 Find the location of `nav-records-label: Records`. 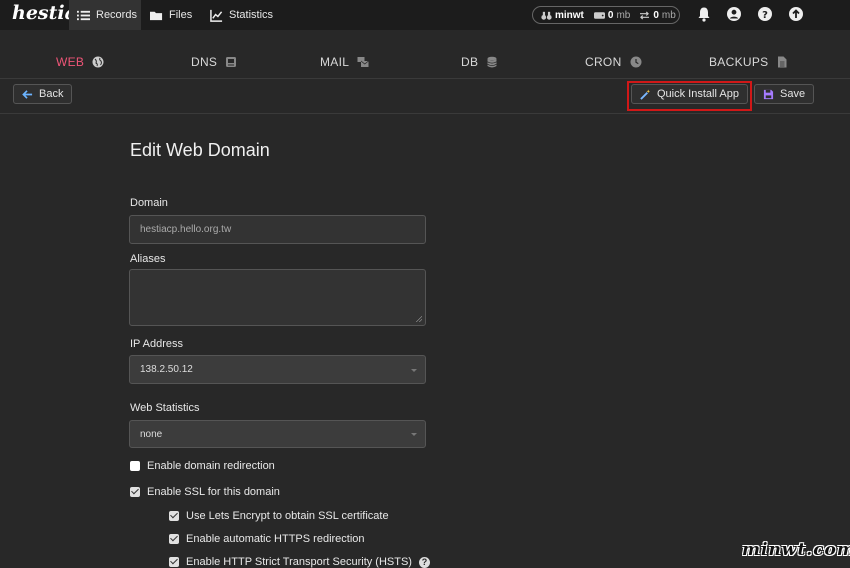

nav-records-label: Records is located at coordinates (116, 15).